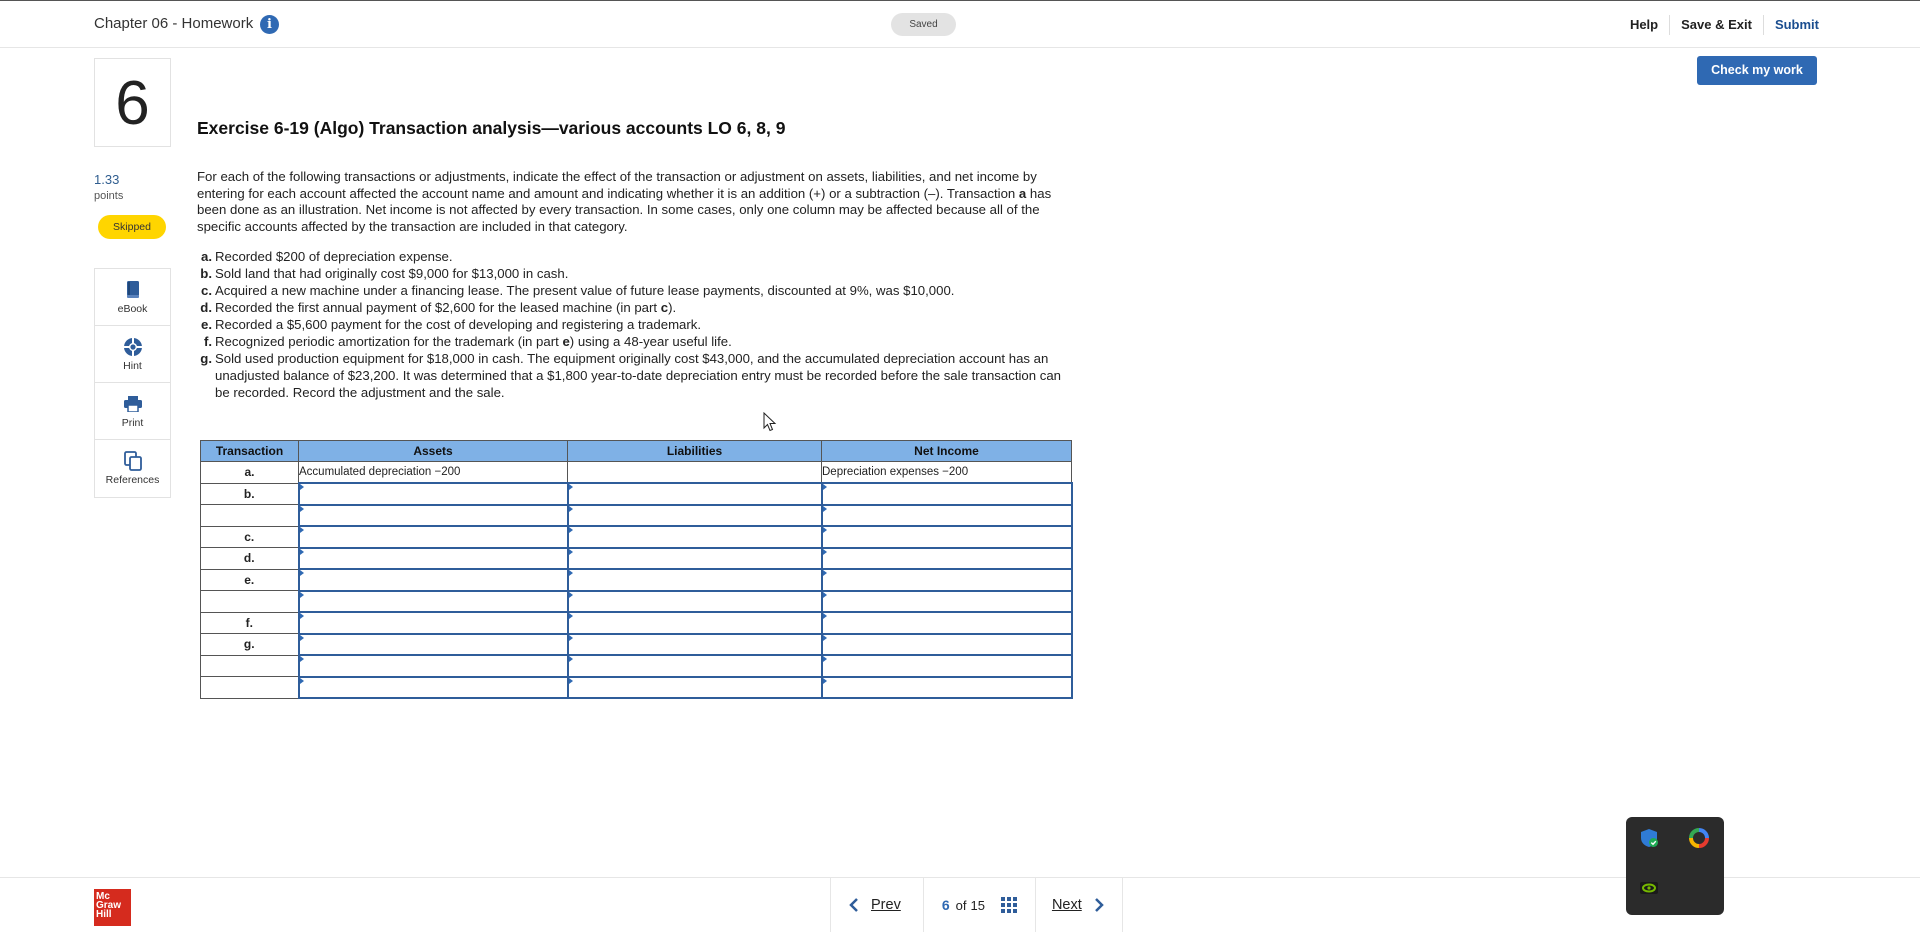 The width and height of the screenshot is (1920, 932). I want to click on page-of: of, so click(961, 905).